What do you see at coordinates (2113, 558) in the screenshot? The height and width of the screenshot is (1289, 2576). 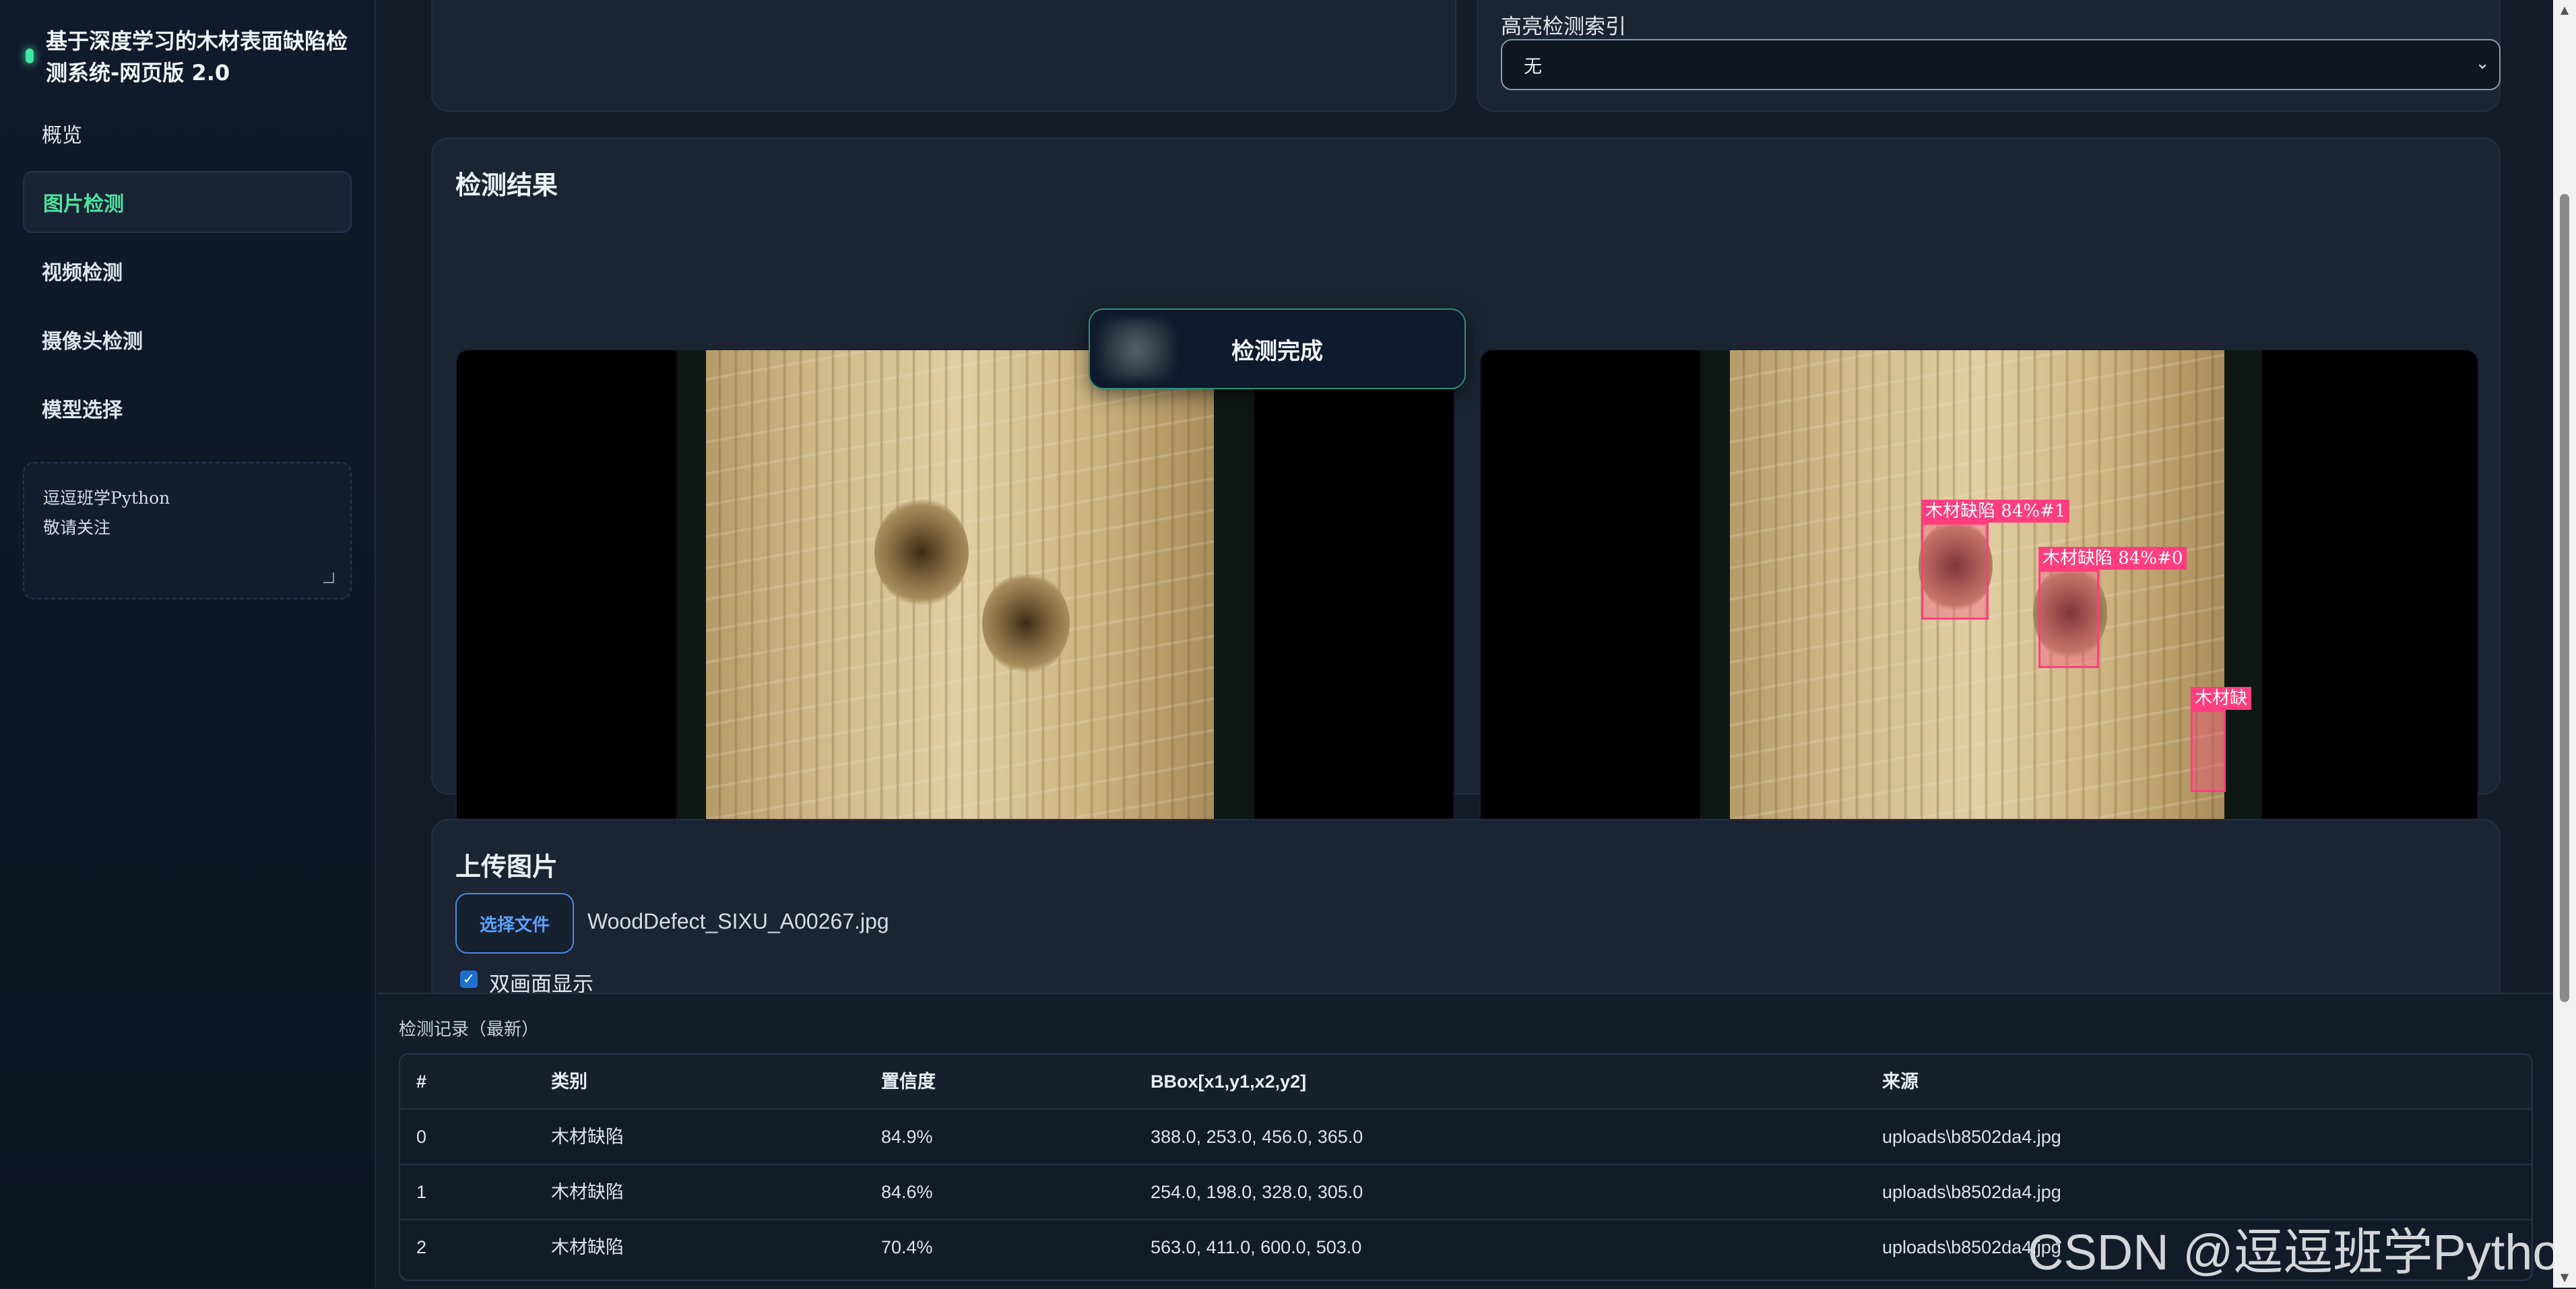 I see `detection-label: 木材缺陷 84%#0` at bounding box center [2113, 558].